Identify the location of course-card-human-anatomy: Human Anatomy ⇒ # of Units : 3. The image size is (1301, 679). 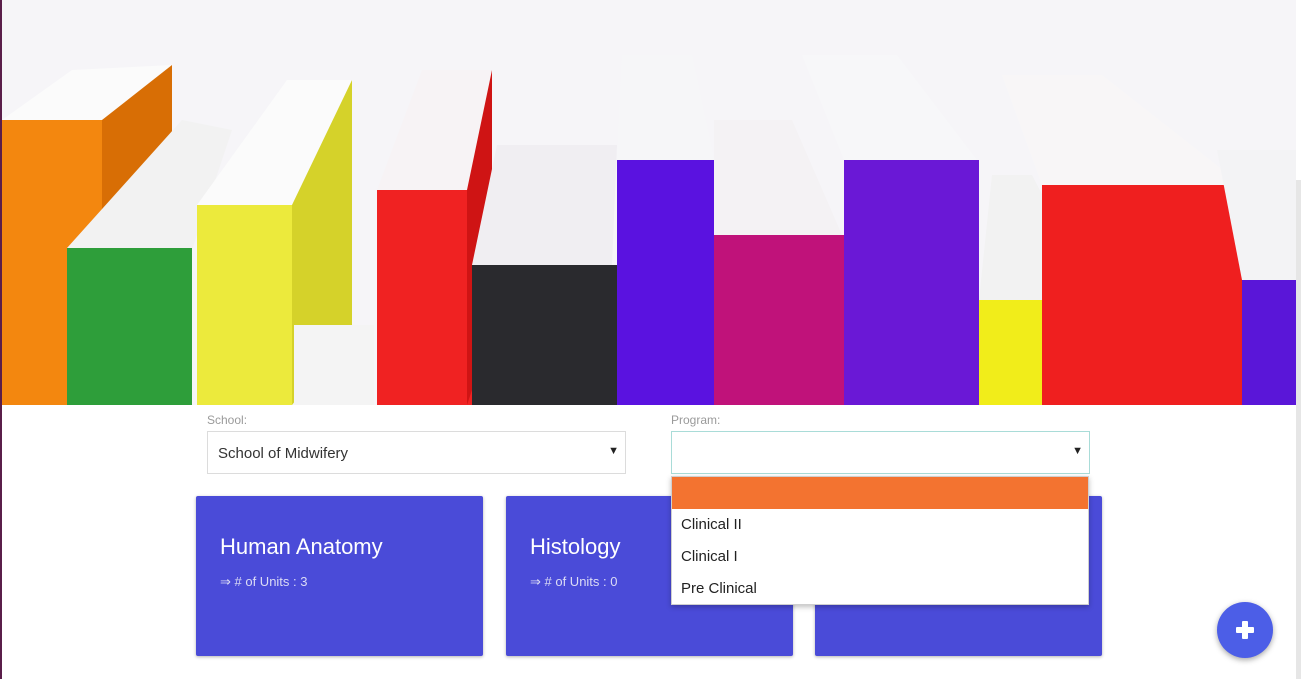
(339, 576).